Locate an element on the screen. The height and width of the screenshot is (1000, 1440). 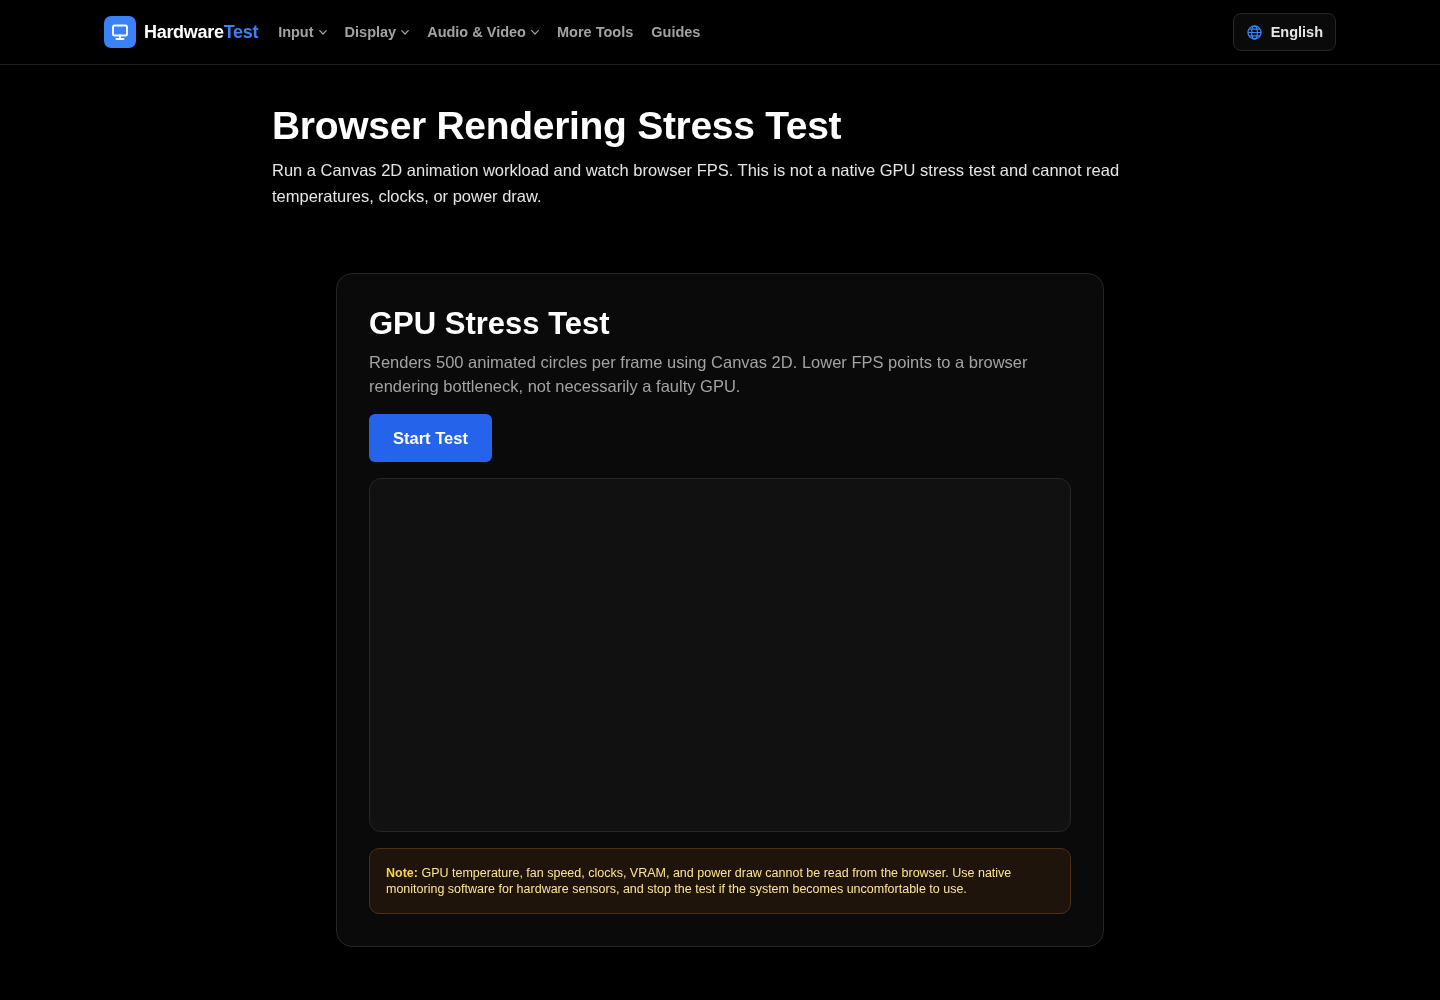
nav-menu-button: Display is located at coordinates (377, 32).